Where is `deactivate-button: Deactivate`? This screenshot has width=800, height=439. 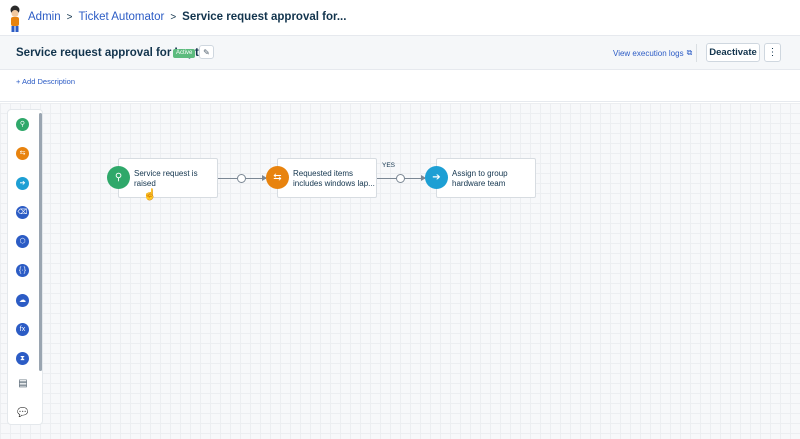 deactivate-button: Deactivate is located at coordinates (733, 52).